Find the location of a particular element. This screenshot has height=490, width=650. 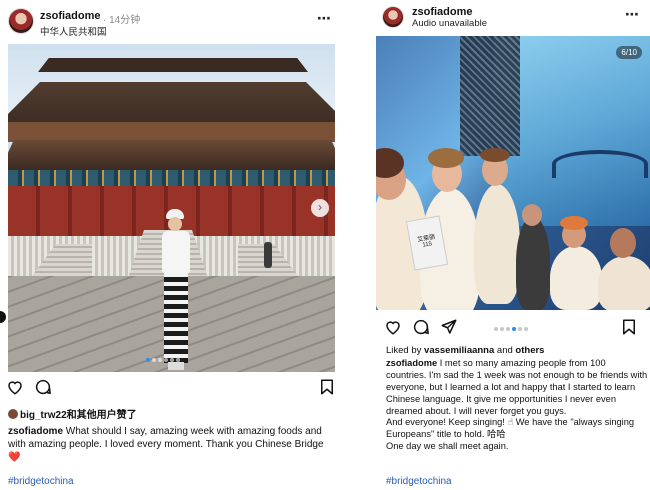

liked-user: vassemiliaanna is located at coordinates (459, 350).